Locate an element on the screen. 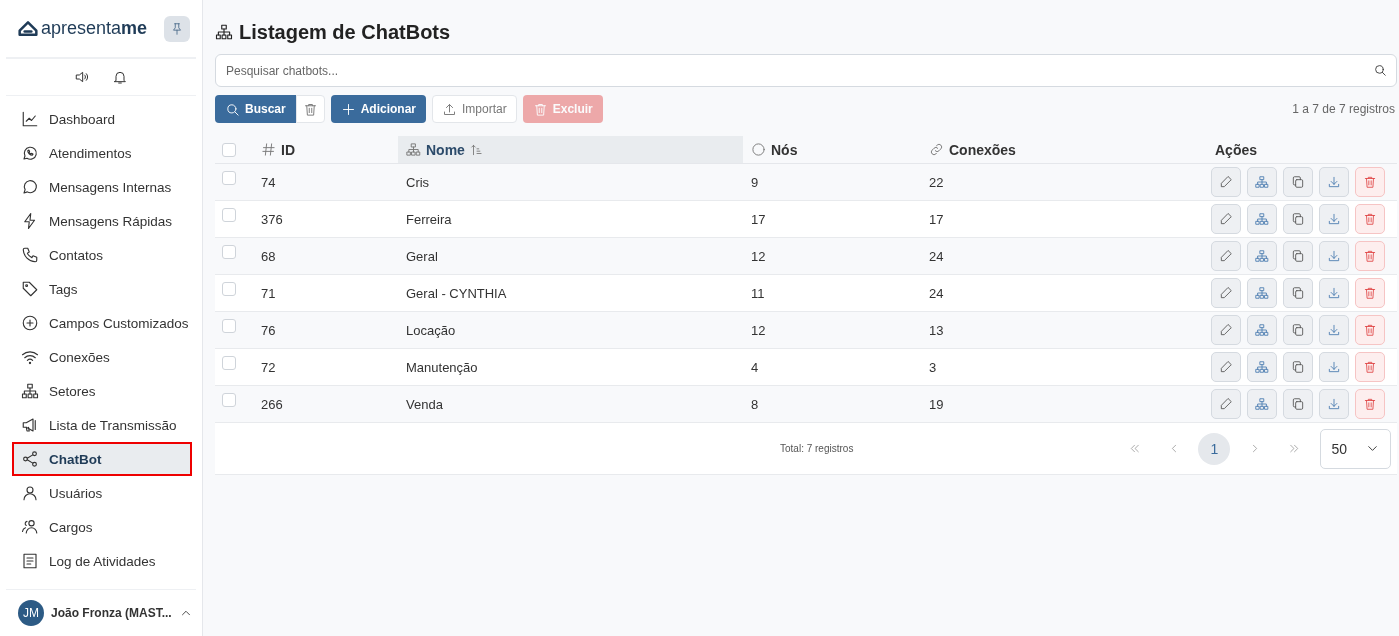 This screenshot has height=636, width=1399. link-icon is located at coordinates (936, 149).